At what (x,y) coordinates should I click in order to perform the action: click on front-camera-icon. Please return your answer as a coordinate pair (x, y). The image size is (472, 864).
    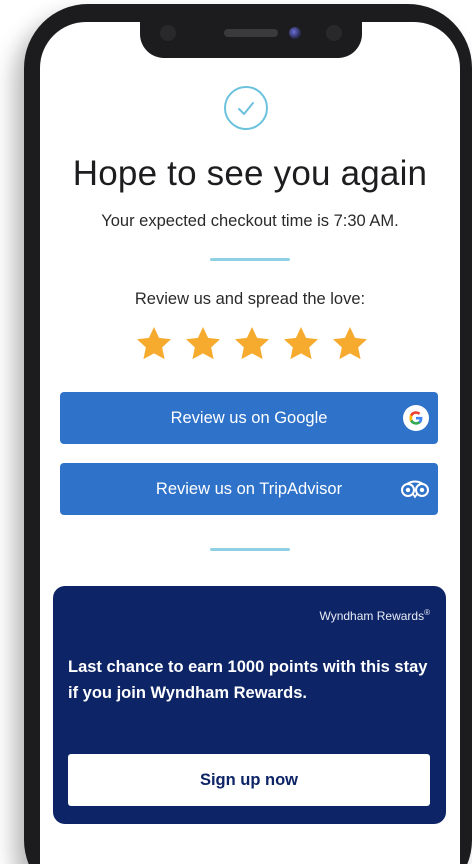
    Looking at the image, I should click on (295, 33).